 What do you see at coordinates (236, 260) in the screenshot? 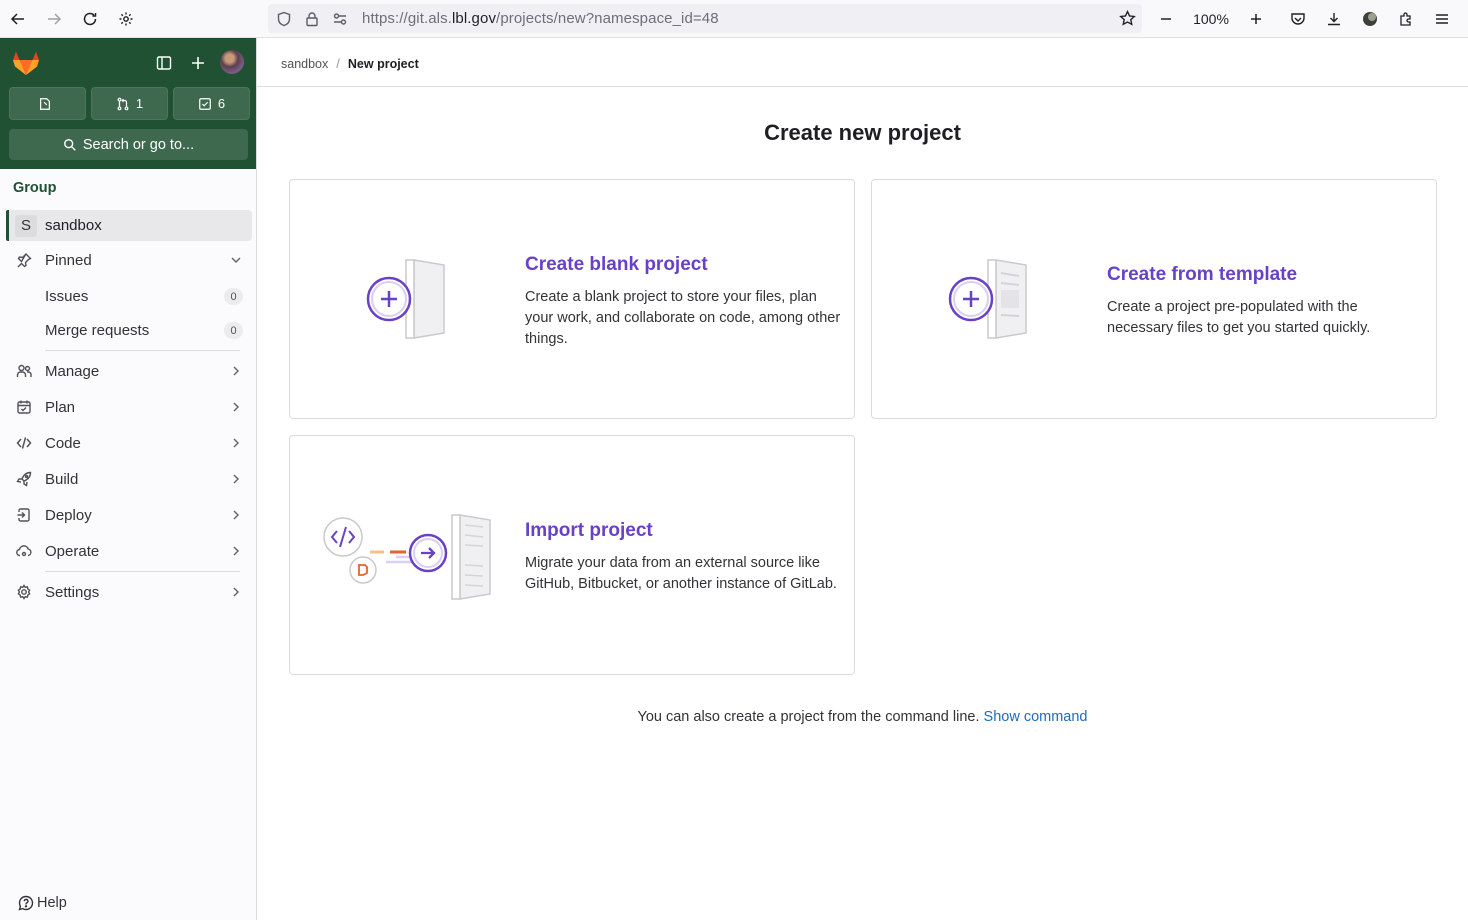
I see `chevron-down-icon` at bounding box center [236, 260].